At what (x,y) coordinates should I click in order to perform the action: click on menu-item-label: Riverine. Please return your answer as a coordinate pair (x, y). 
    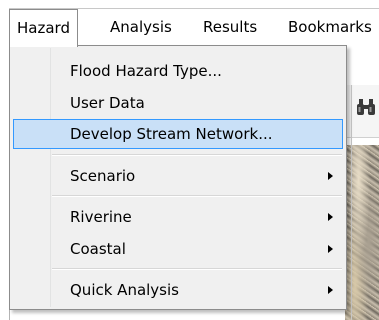
    Looking at the image, I should click on (101, 217).